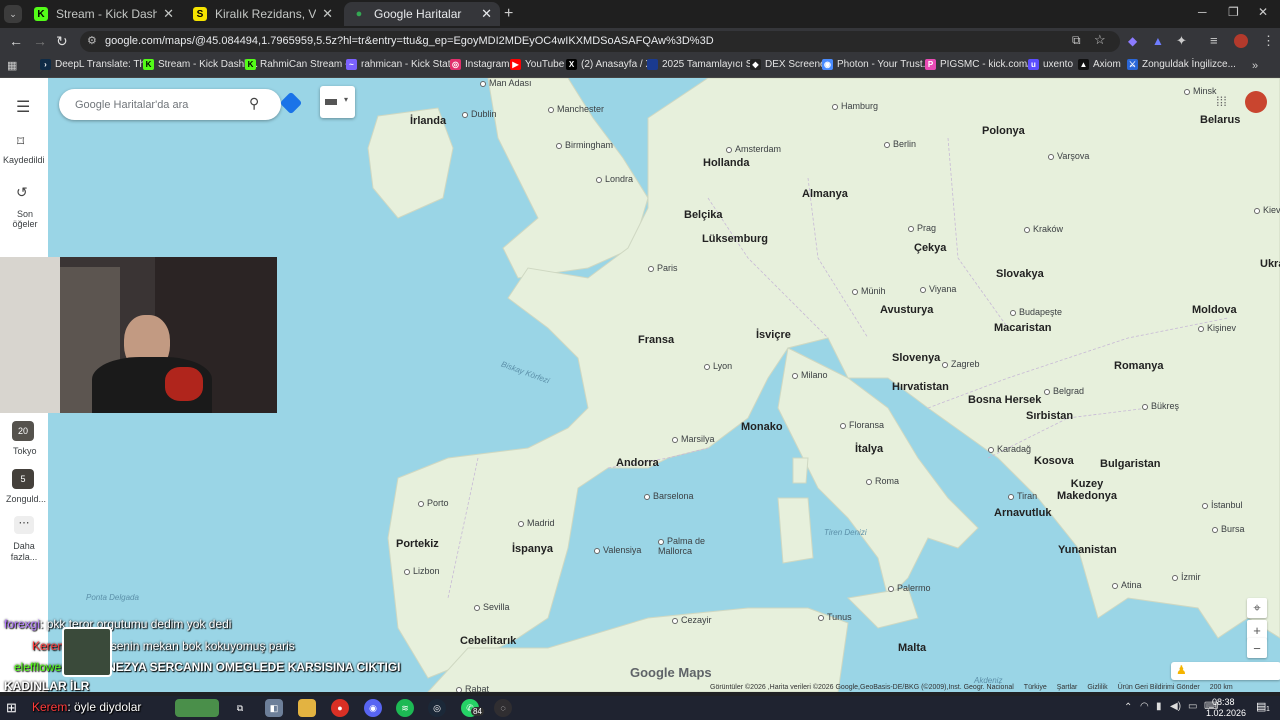 The height and width of the screenshot is (720, 1280). I want to click on tray-chevron-icon: ⌃, so click(1128, 707).